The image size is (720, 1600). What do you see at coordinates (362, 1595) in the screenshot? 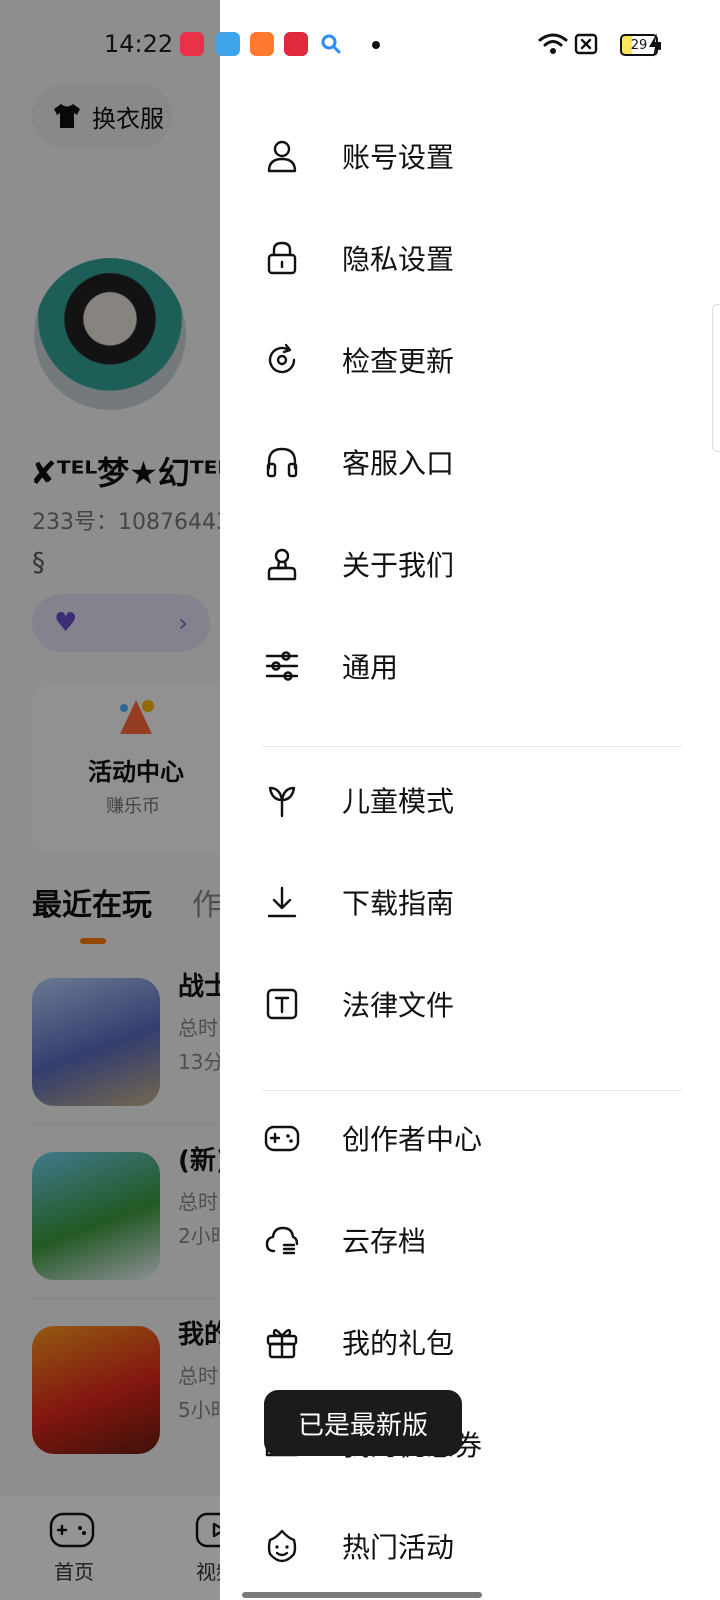
I see `home-indicator` at bounding box center [362, 1595].